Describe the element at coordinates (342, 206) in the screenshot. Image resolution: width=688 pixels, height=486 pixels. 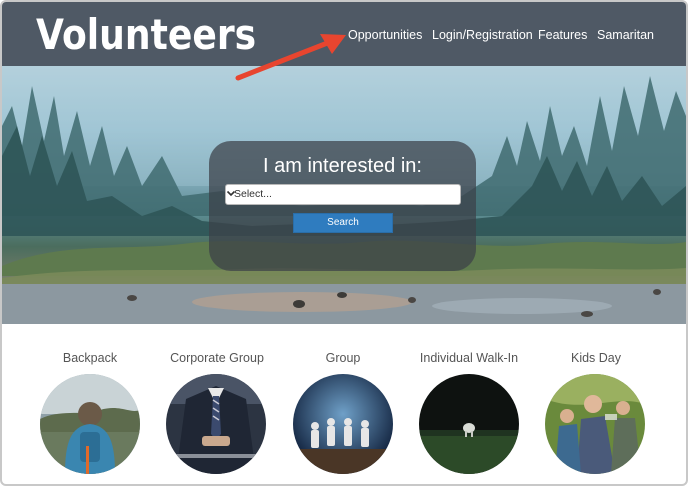
I see `search-panel: I am interested in: Select... Search` at that location.